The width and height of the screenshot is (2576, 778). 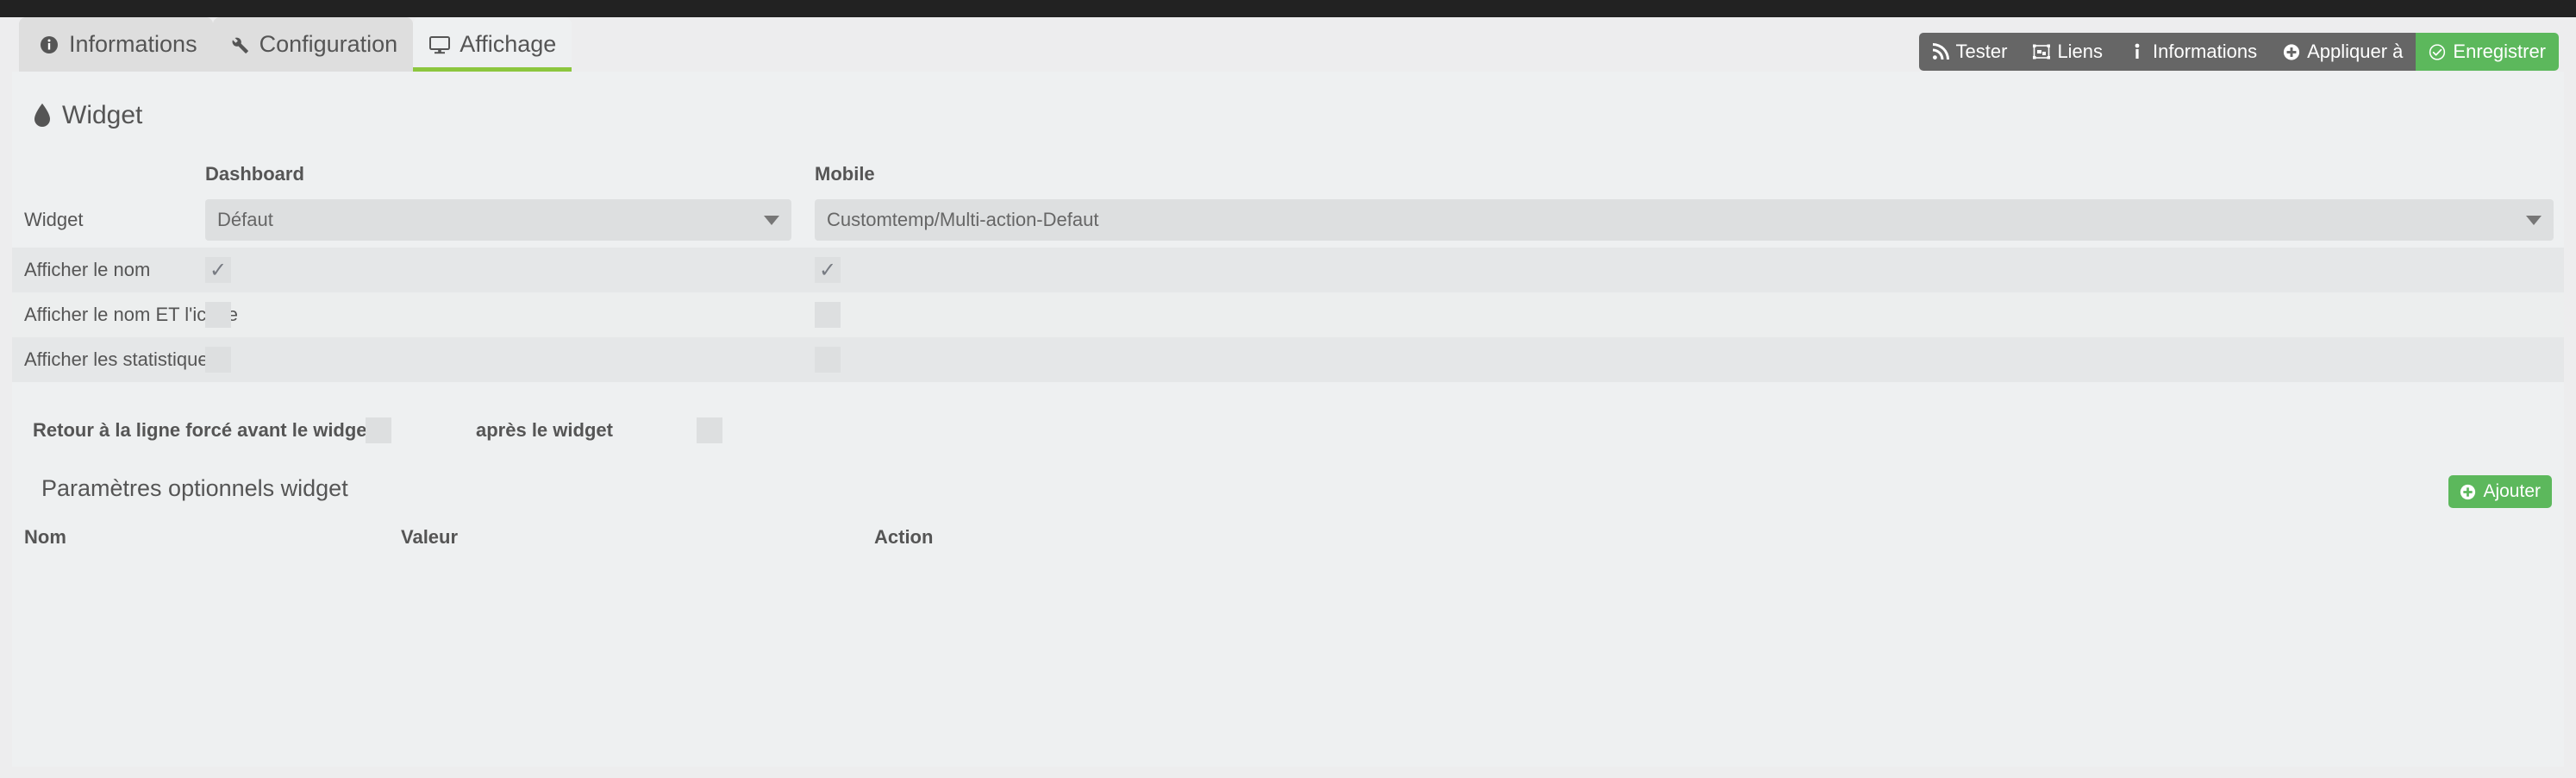 What do you see at coordinates (1288, 314) in the screenshot?
I see `row-afficher-le-nom-et-licone: Afficher le nom ET l'icône` at bounding box center [1288, 314].